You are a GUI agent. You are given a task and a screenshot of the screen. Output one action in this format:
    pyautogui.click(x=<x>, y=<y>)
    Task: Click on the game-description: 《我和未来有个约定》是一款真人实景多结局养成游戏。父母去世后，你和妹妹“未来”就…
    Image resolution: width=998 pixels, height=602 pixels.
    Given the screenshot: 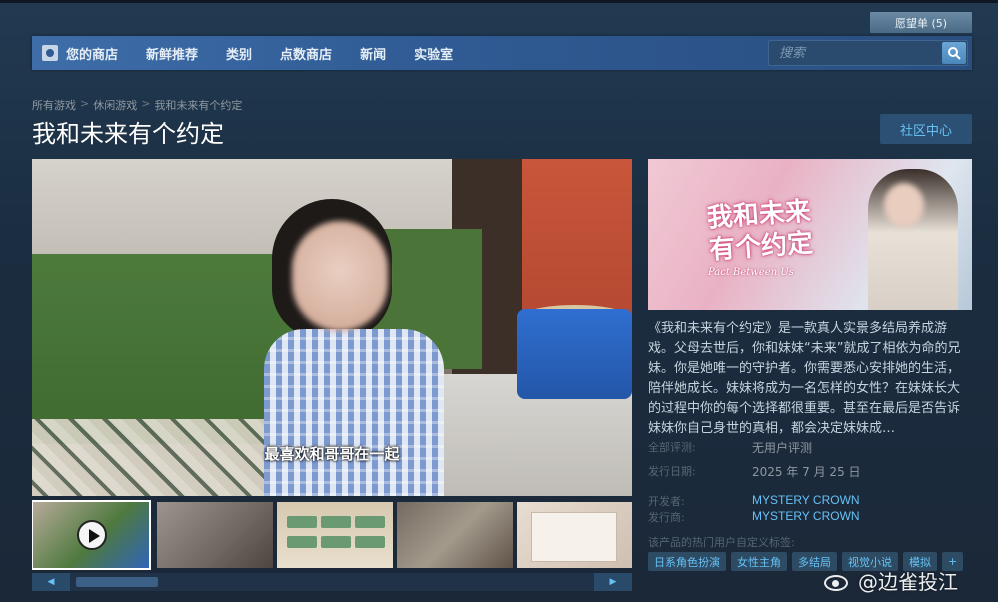 What is the action you would take?
    pyautogui.click(x=804, y=378)
    